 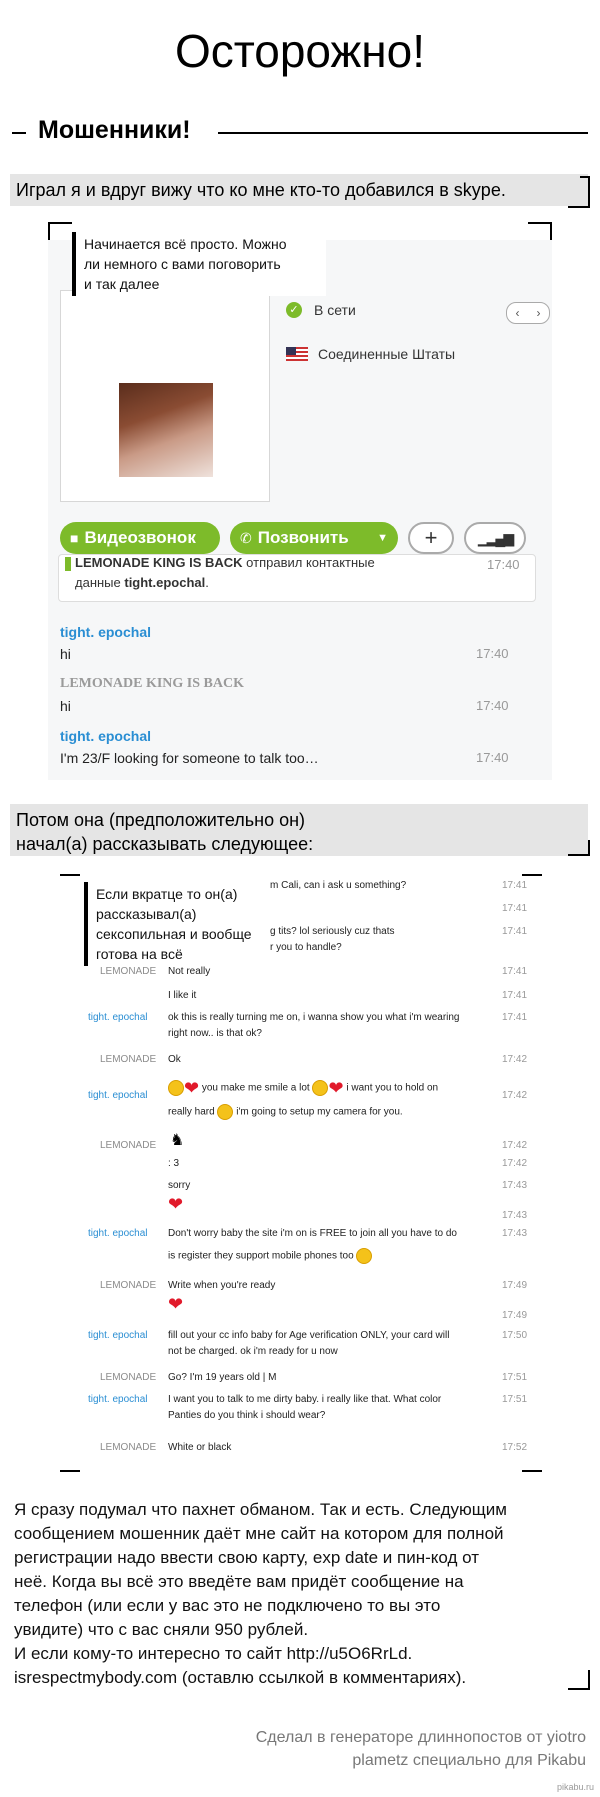 I want to click on chevron-down-icon: ▼, so click(x=382, y=538).